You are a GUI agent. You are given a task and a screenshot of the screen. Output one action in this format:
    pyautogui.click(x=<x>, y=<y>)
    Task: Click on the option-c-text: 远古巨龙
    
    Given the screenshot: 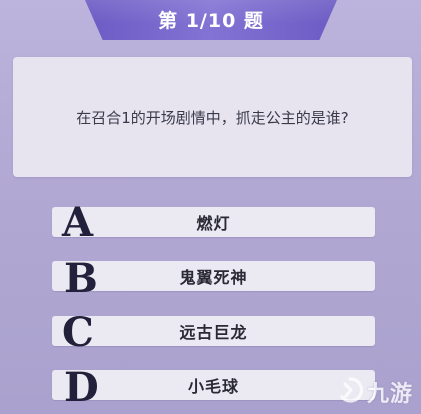 What is the action you would take?
    pyautogui.click(x=213, y=332)
    